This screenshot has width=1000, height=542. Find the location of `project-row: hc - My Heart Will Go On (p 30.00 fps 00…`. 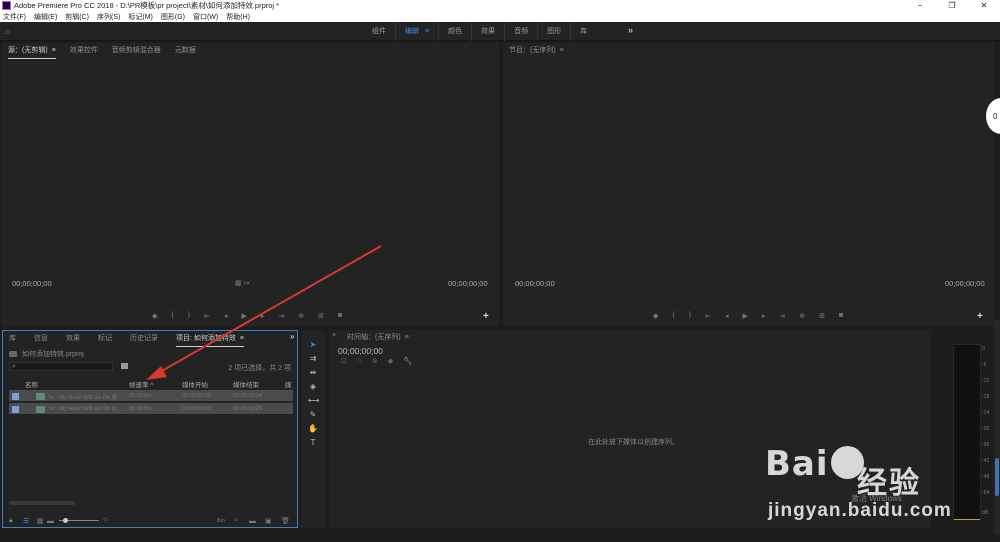

project-row: hc - My Heart Will Go On (p 30.00 fps 00… is located at coordinates (151, 408).